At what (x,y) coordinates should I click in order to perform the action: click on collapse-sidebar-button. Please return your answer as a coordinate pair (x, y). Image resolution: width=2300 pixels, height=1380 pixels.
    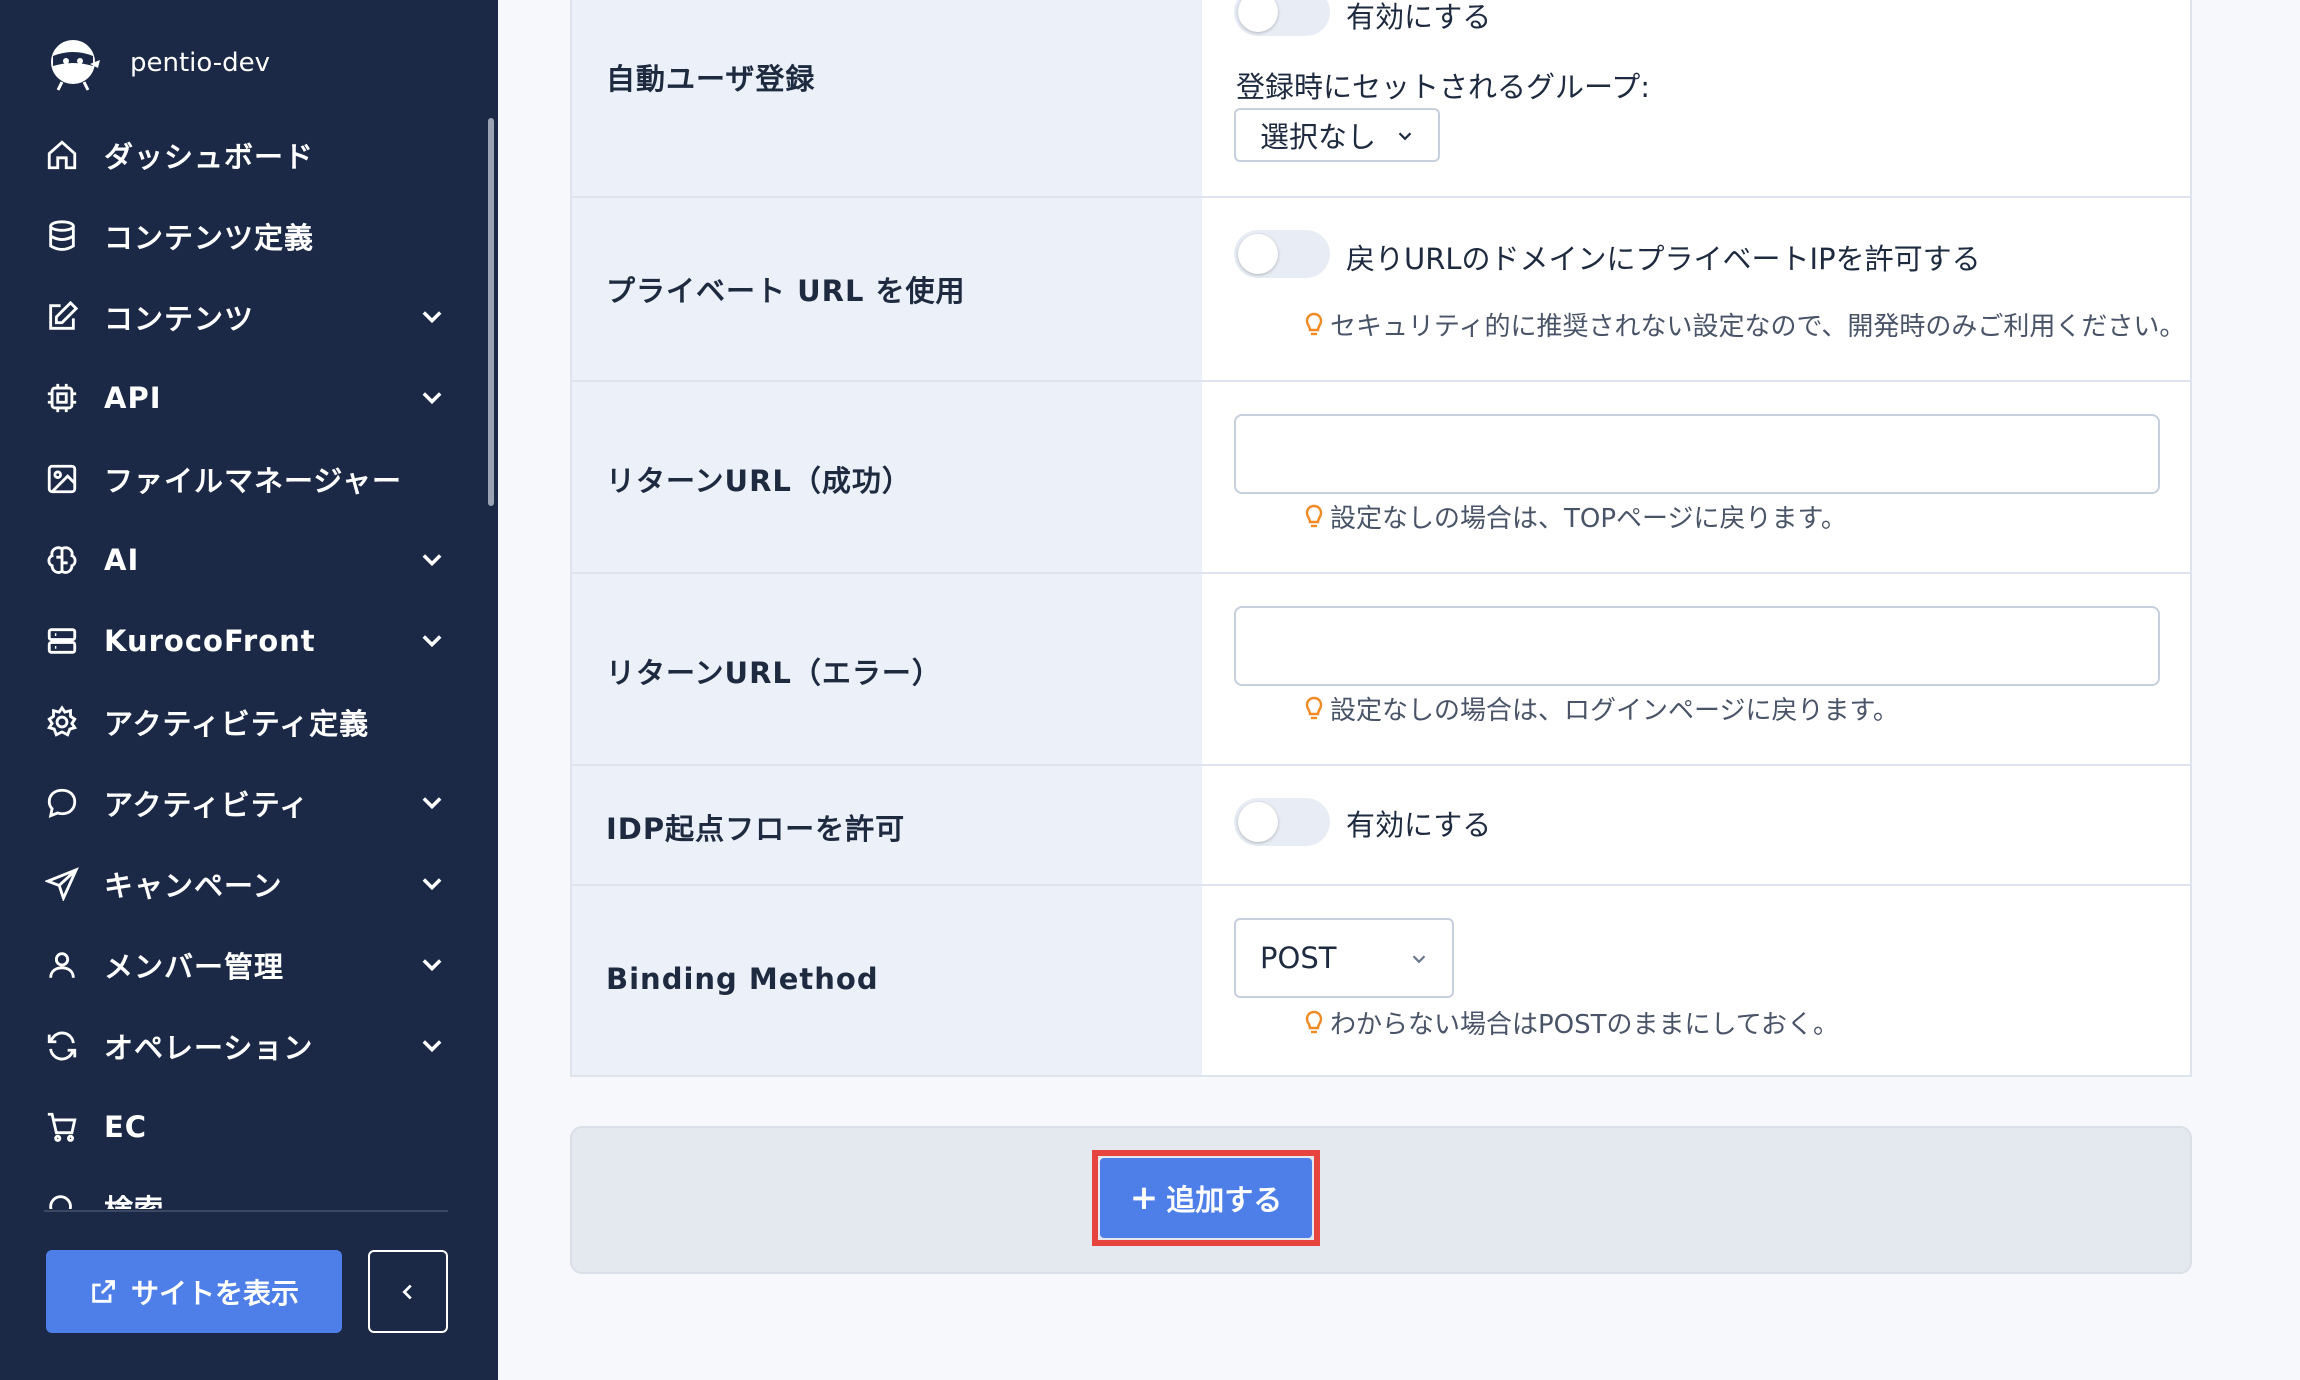
    Looking at the image, I should click on (408, 1291).